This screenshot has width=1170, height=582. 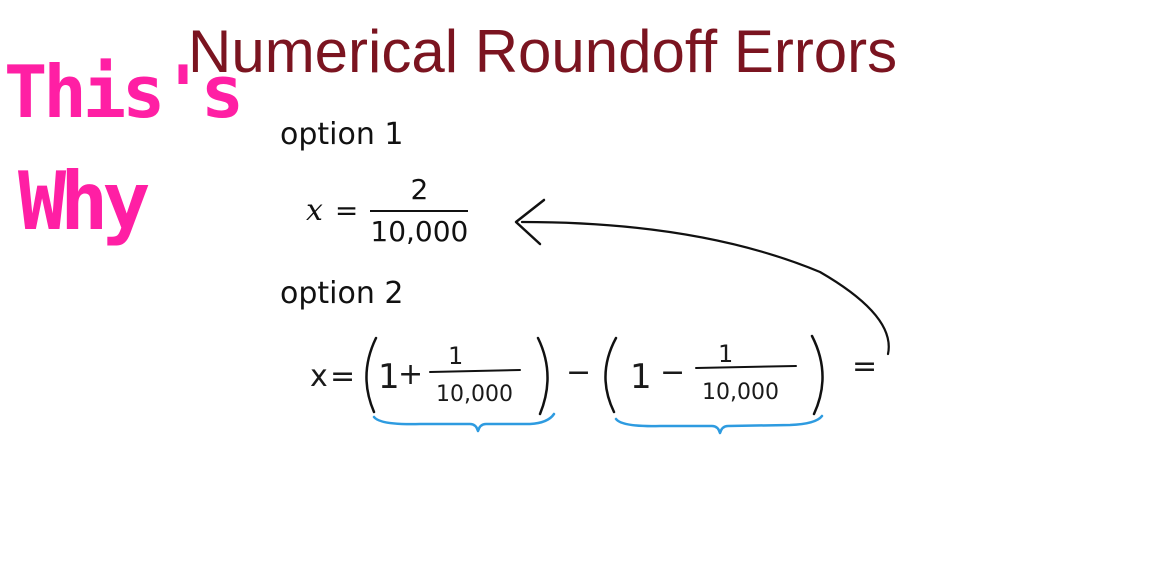 I want to click on fraction-bar-a, so click(x=475, y=371).